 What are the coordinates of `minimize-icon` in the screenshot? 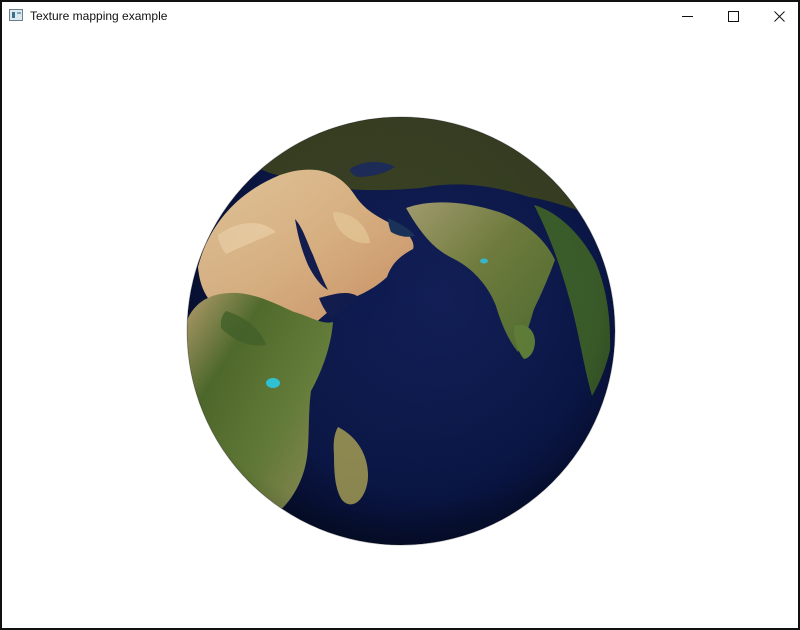 It's located at (687, 16).